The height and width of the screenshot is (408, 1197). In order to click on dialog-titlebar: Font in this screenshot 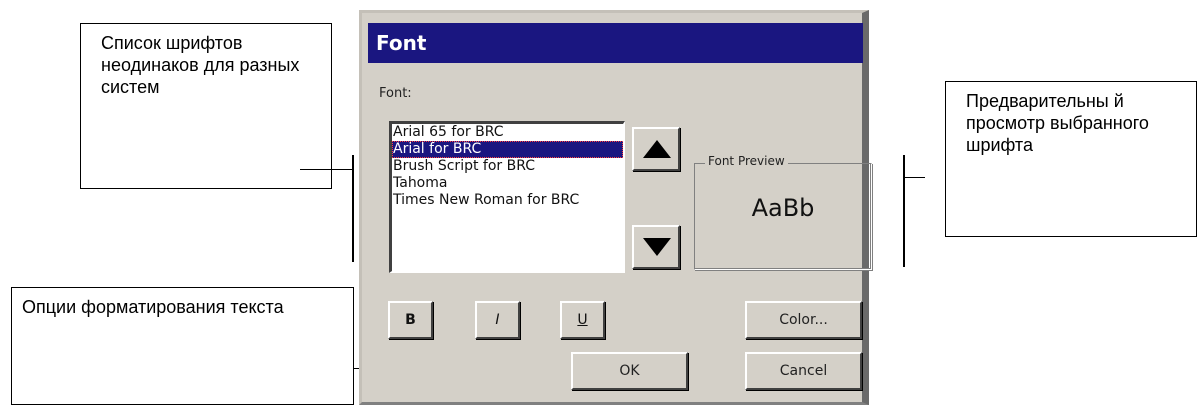, I will do `click(615, 43)`.